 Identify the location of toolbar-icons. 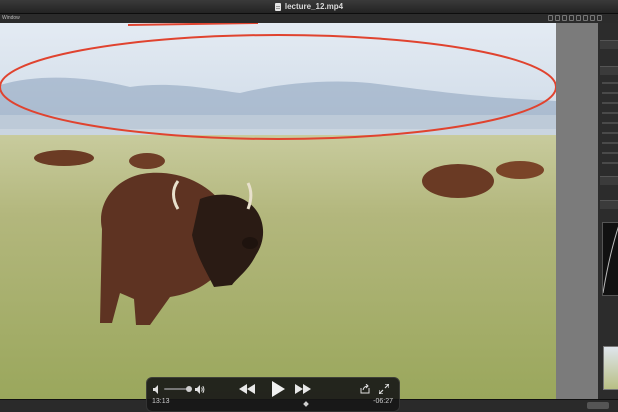
(575, 18).